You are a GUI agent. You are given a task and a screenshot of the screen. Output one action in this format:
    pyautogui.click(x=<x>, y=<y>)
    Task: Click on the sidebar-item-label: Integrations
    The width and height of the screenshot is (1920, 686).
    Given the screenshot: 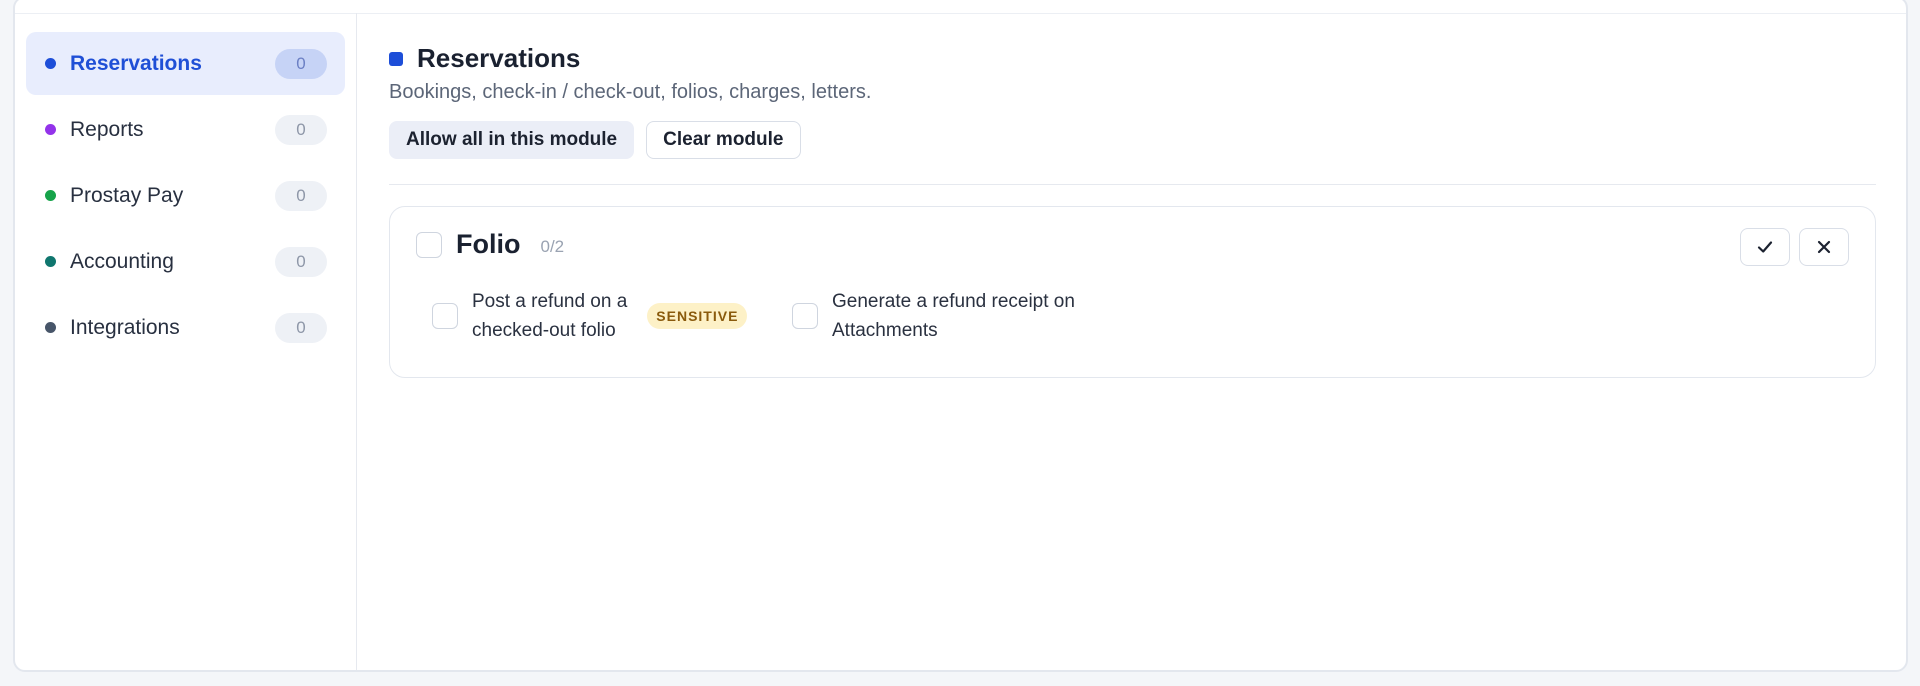 What is the action you would take?
    pyautogui.click(x=125, y=327)
    